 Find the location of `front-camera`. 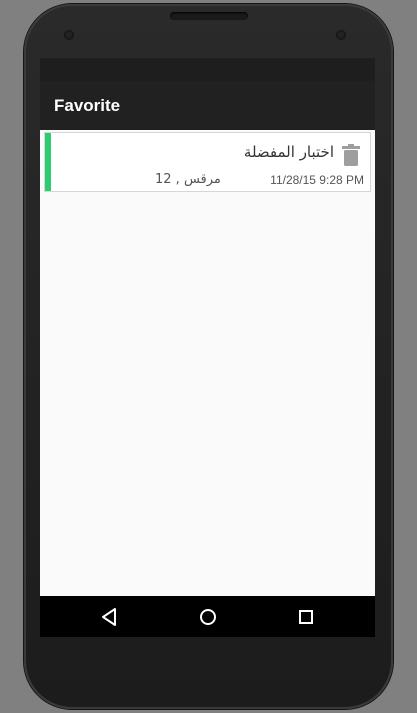

front-camera is located at coordinates (341, 35).